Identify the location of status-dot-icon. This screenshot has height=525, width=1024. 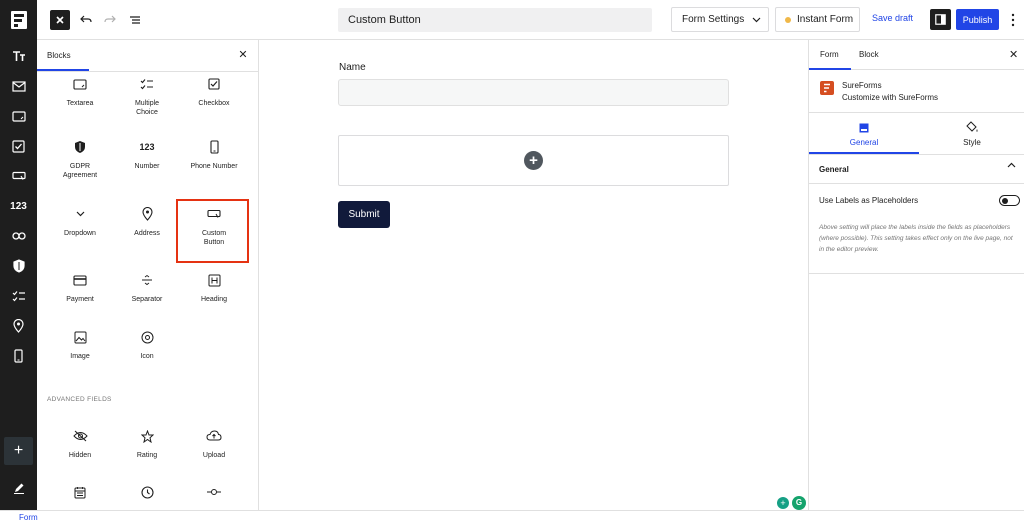
(788, 19).